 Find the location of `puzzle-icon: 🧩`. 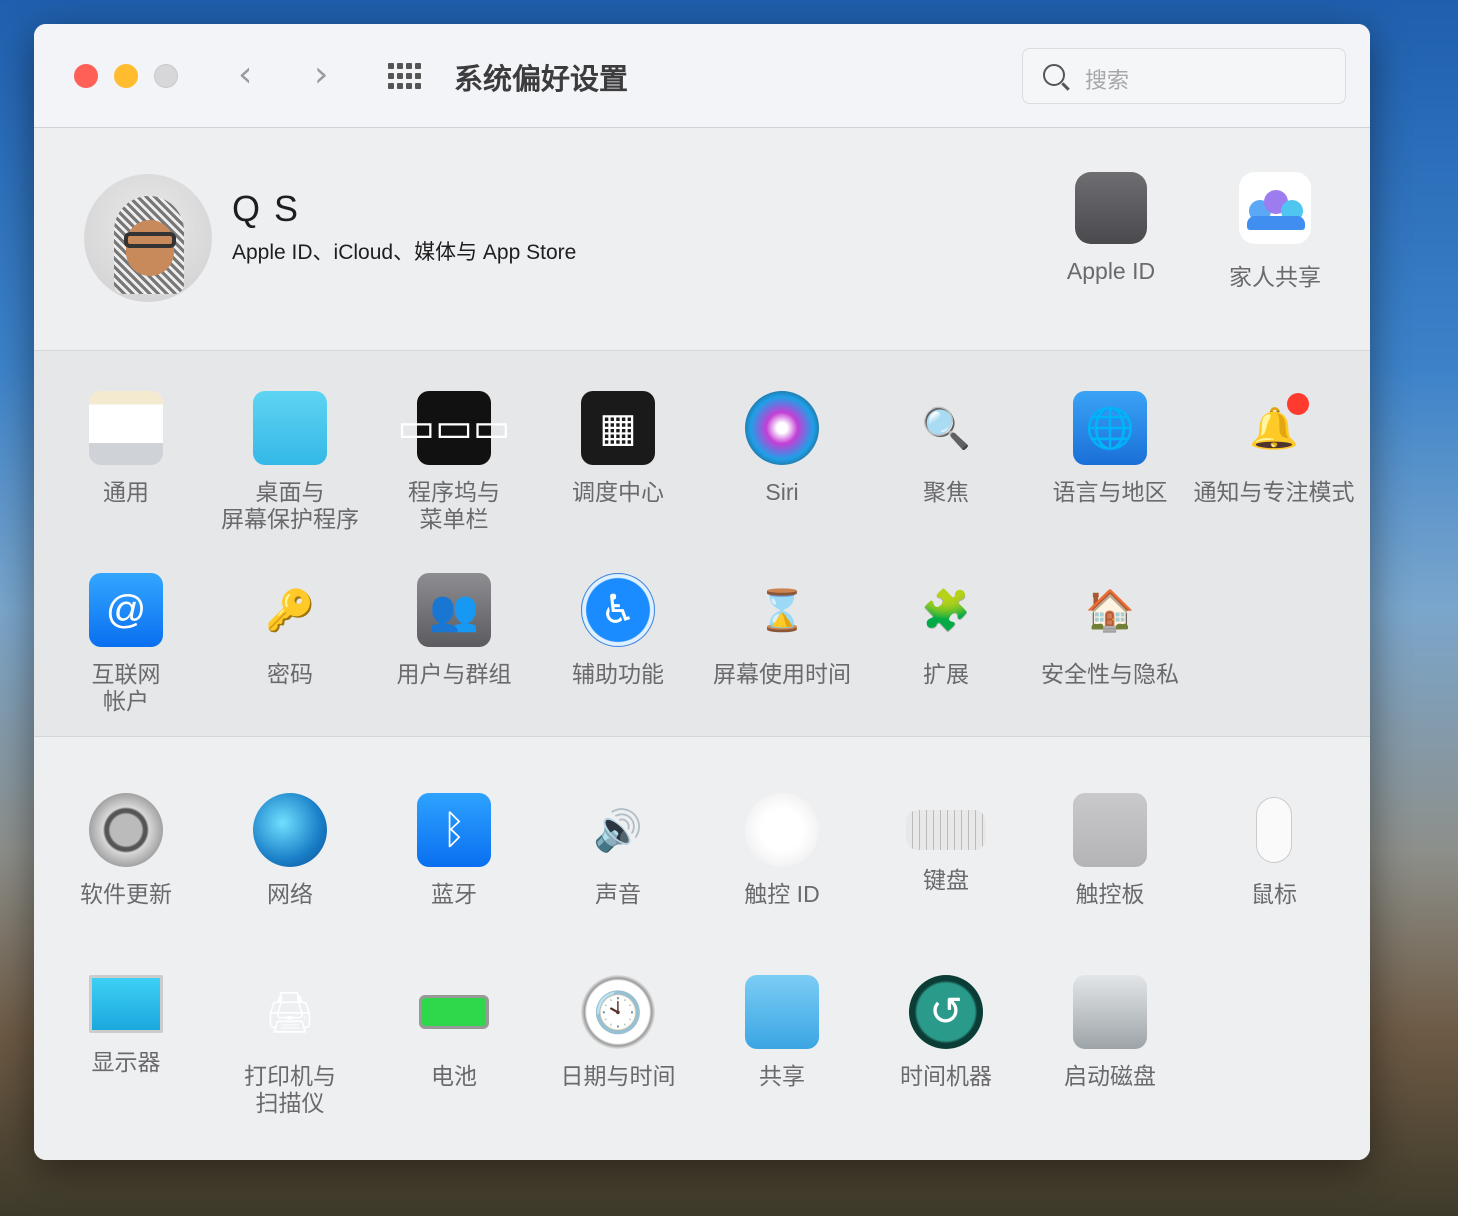

puzzle-icon: 🧩 is located at coordinates (946, 610).